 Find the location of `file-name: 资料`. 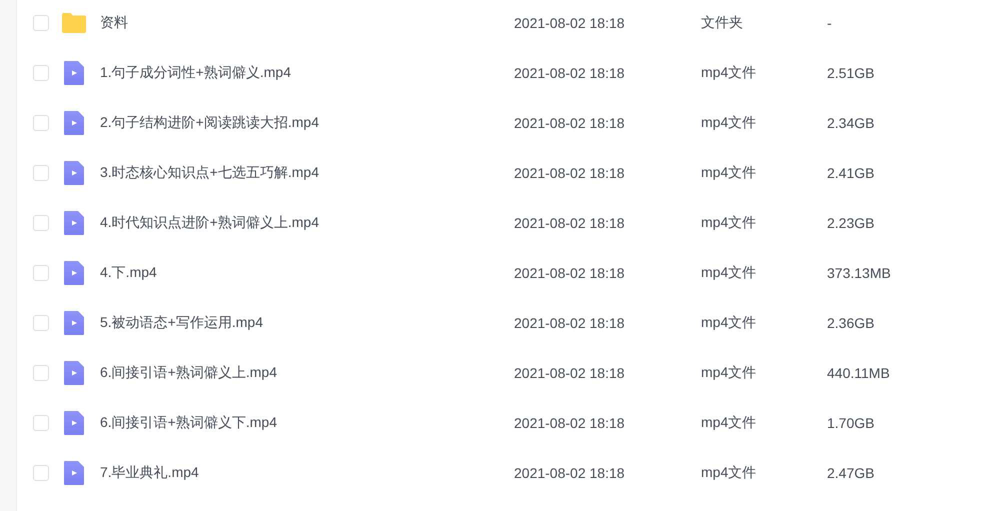

file-name: 资料 is located at coordinates (307, 23).